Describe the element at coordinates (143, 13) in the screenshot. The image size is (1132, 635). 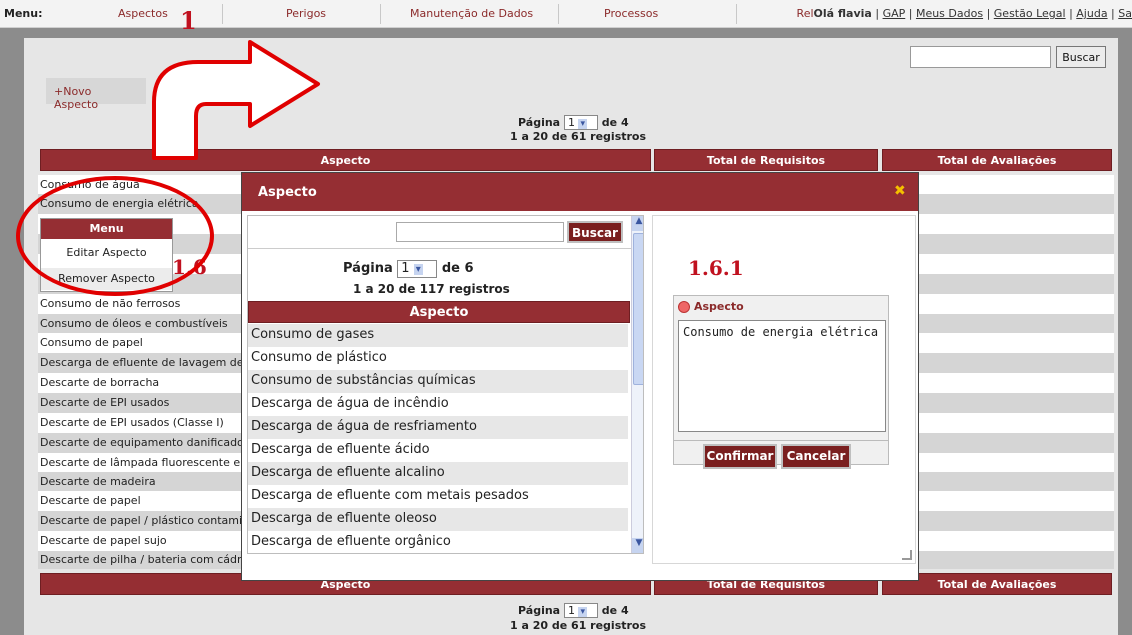
I see `menu-item-aspectos: Aspectos` at that location.